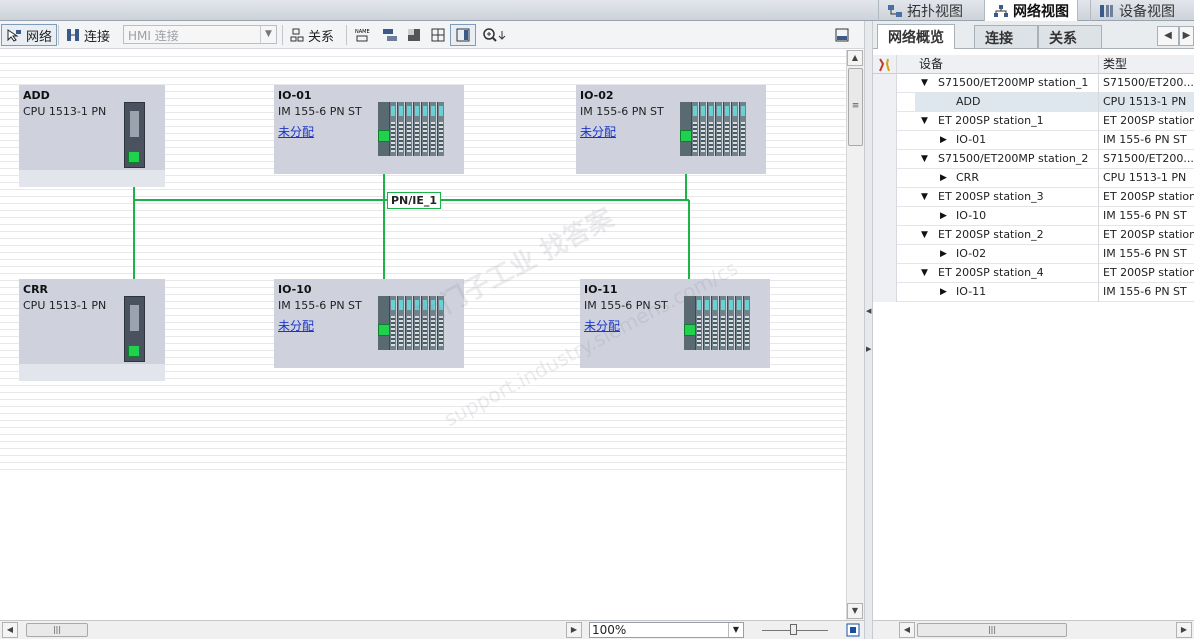 The width and height of the screenshot is (1194, 639). What do you see at coordinates (1168, 36) in the screenshot?
I see `tab-scroll-left-icon: ◀` at bounding box center [1168, 36].